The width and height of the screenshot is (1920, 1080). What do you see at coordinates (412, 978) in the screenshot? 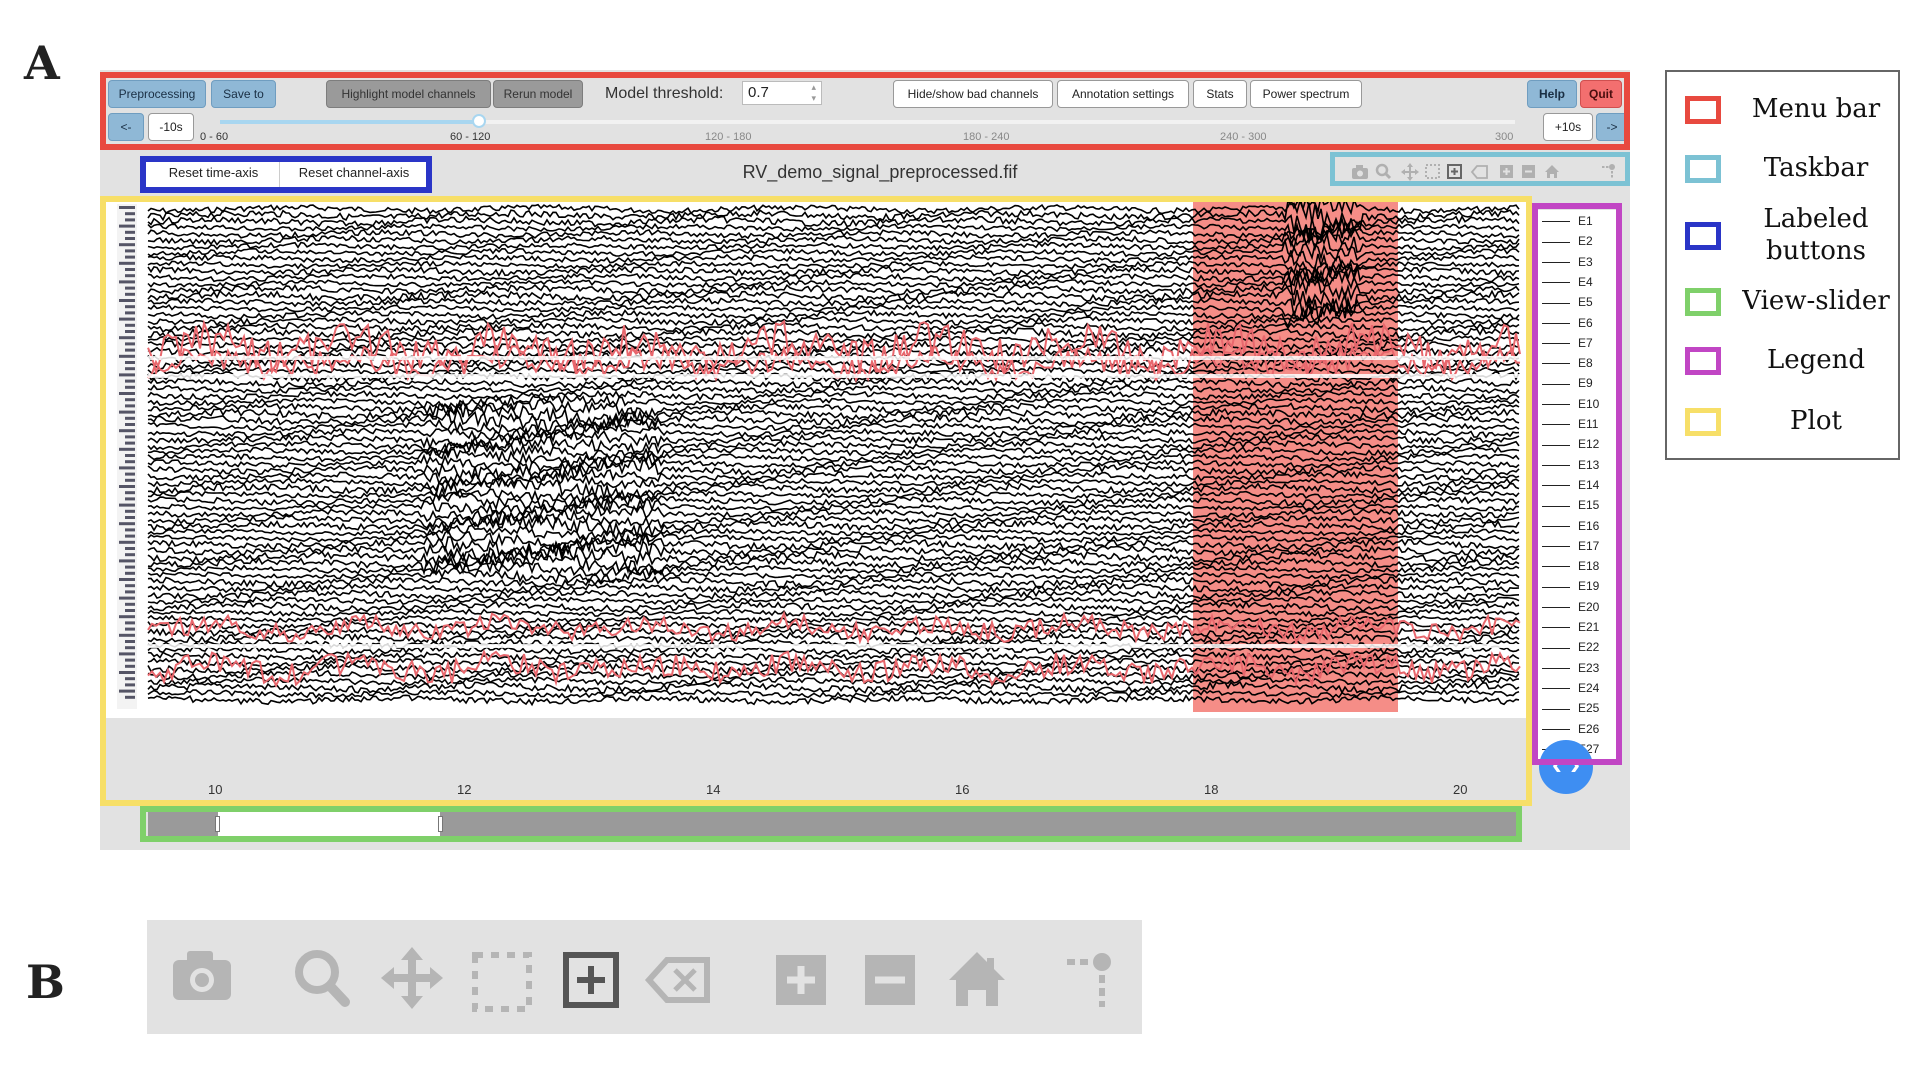
I see `pan-icon` at bounding box center [412, 978].